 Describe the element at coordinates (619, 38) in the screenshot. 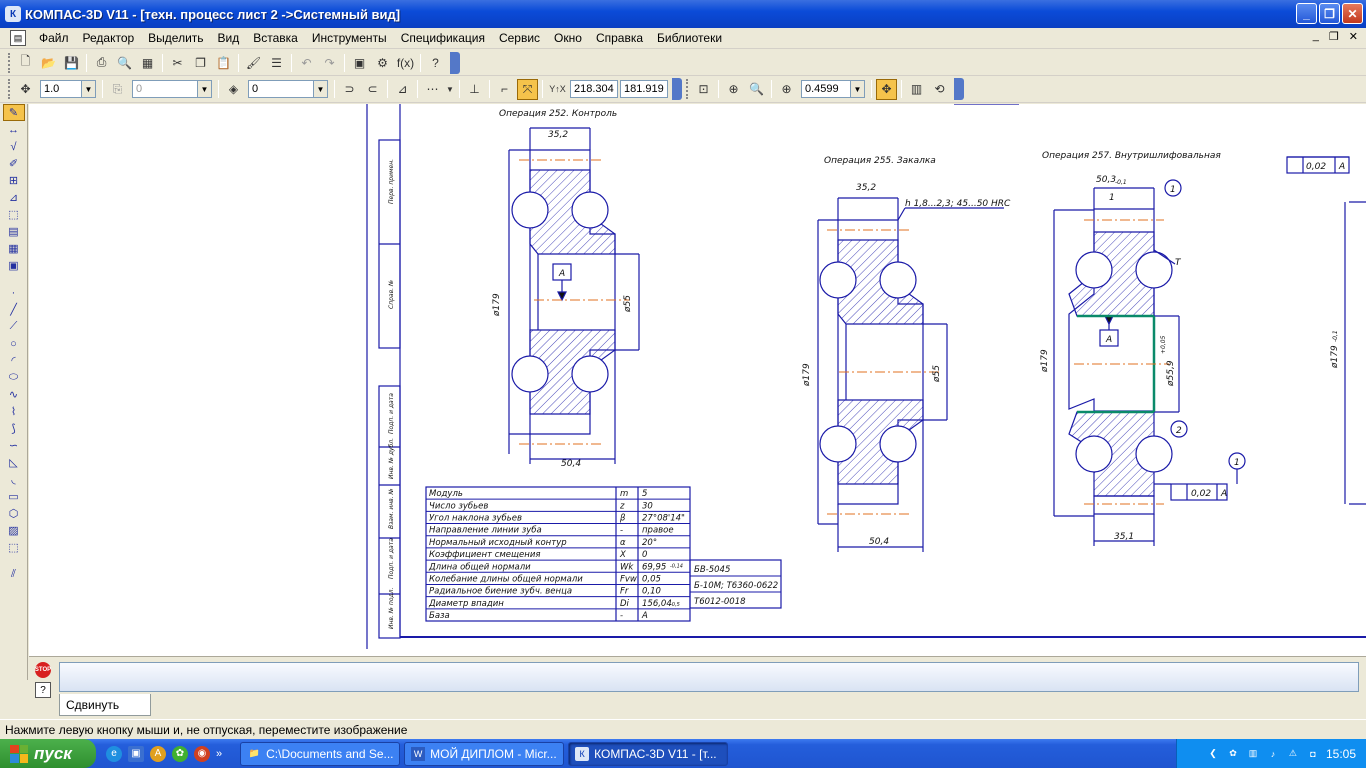

I see `menu-help: Справка` at that location.